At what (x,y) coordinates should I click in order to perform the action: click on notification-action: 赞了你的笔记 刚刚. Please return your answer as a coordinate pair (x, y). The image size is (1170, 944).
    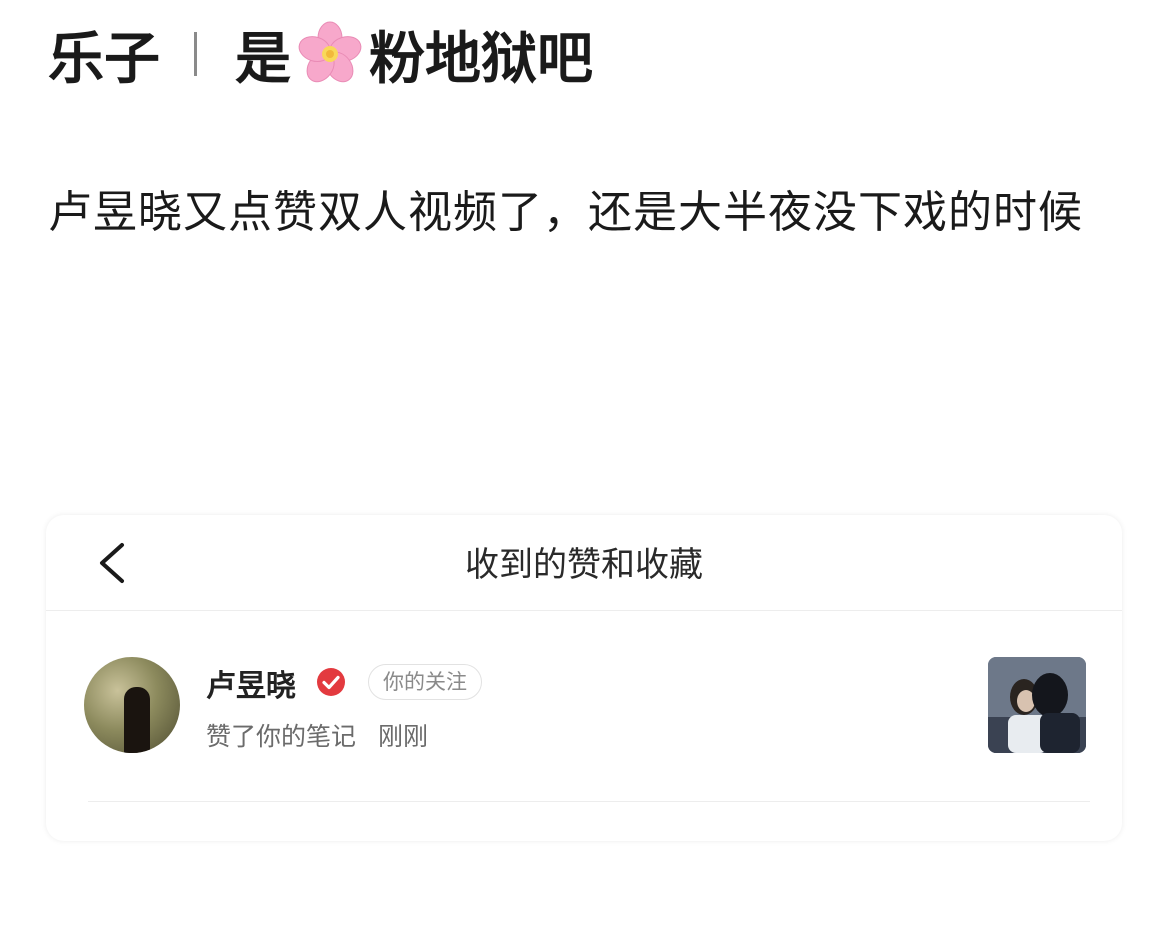
    Looking at the image, I should click on (317, 735).